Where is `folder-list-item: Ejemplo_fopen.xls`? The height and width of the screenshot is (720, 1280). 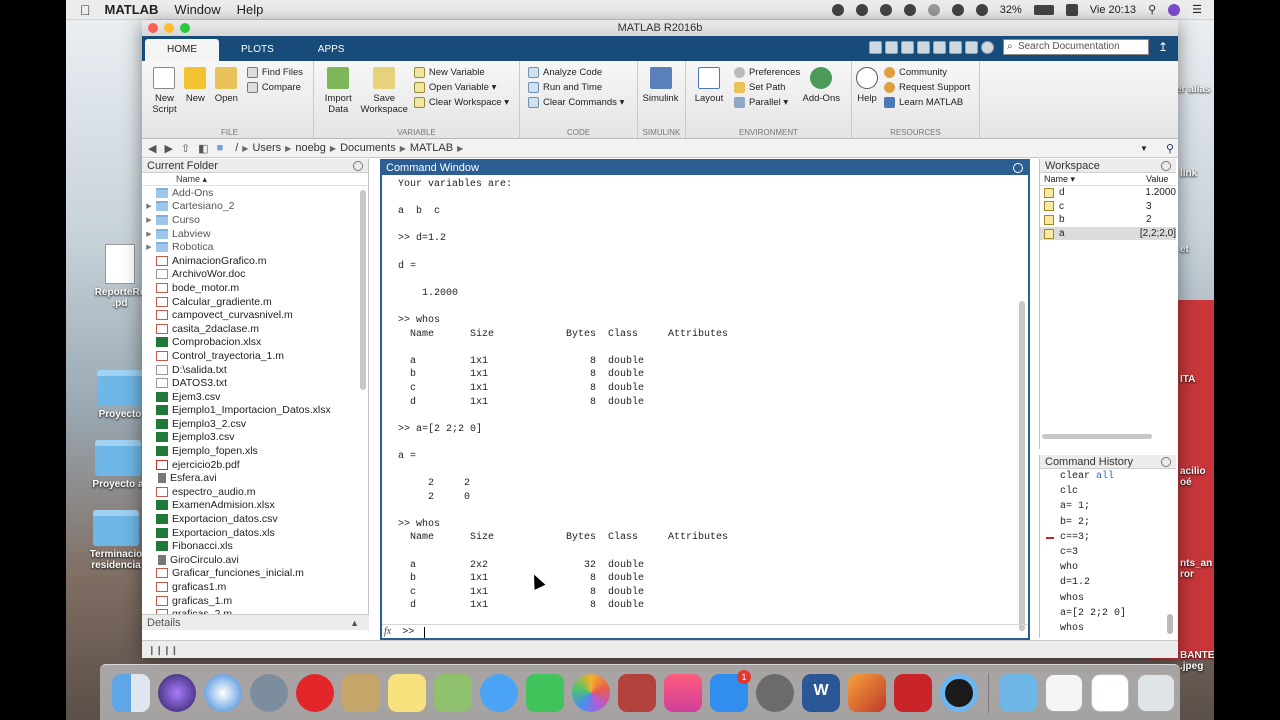
folder-list-item: Ejemplo_fopen.xls is located at coordinates (255, 451).